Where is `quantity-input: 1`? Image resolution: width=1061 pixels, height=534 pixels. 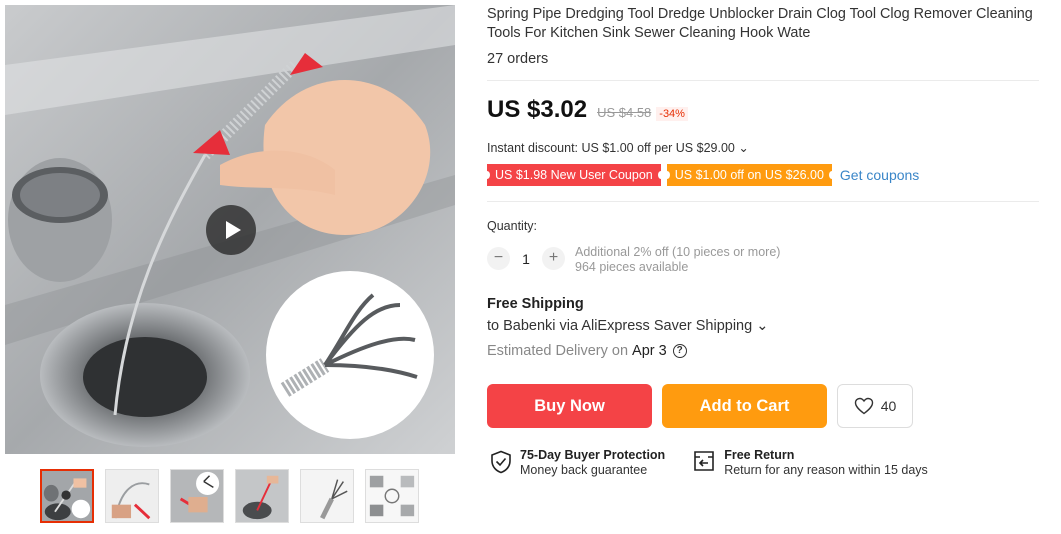
quantity-input: 1 is located at coordinates (526, 259).